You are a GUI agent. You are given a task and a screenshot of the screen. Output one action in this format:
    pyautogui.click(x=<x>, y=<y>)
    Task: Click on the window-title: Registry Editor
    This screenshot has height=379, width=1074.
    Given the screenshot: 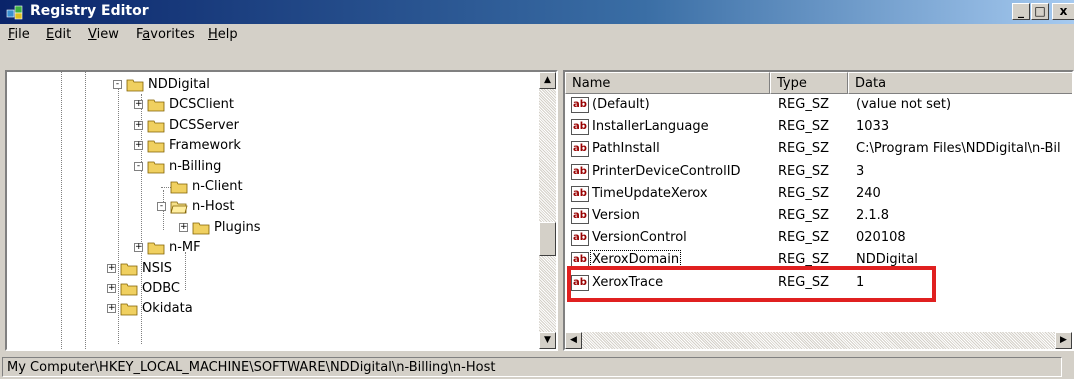 What is the action you would take?
    pyautogui.click(x=89, y=11)
    